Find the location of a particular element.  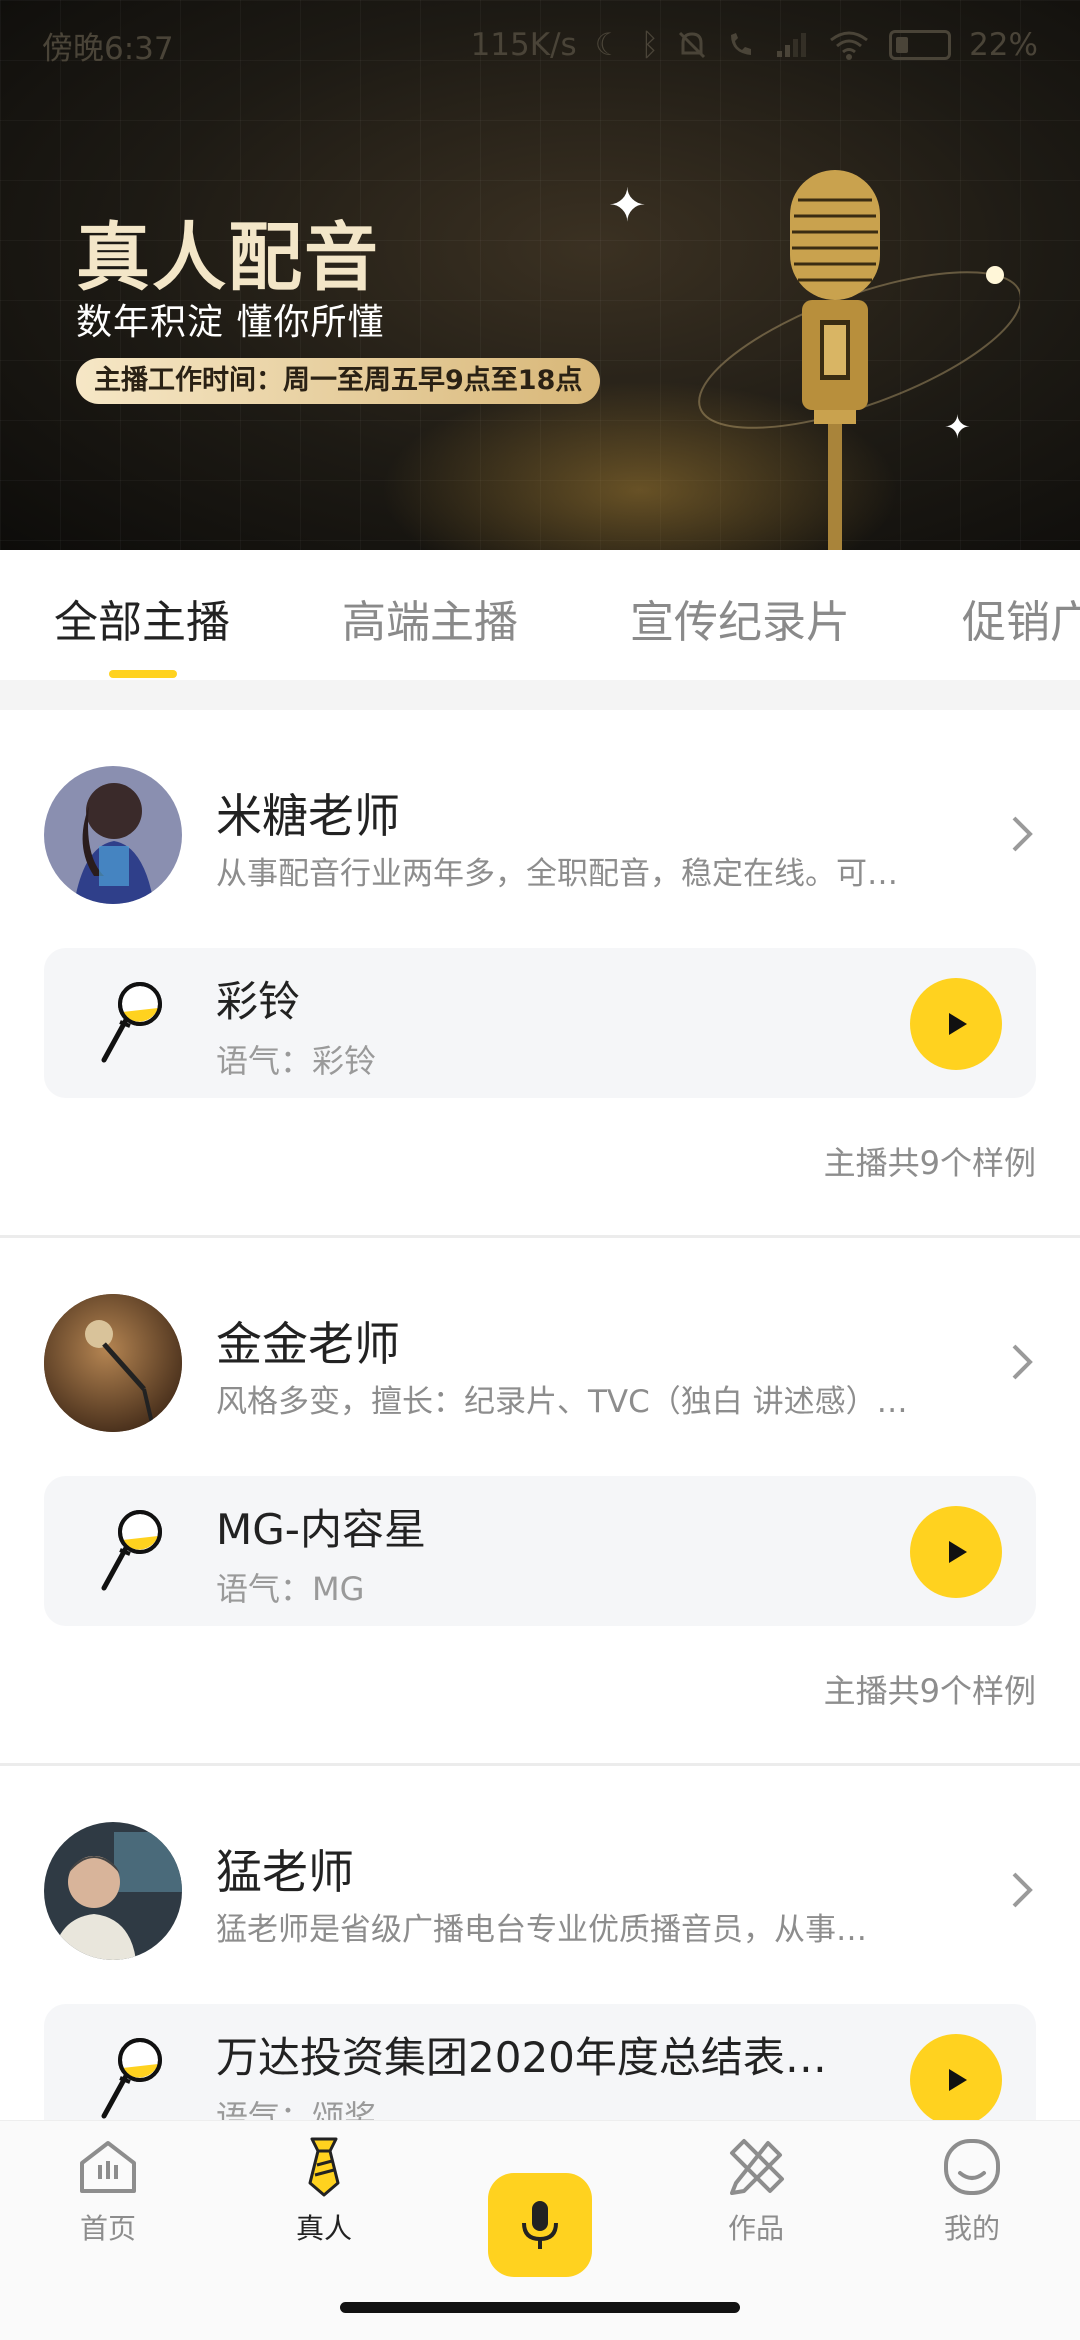

tie-icon is located at coordinates (324, 2167).